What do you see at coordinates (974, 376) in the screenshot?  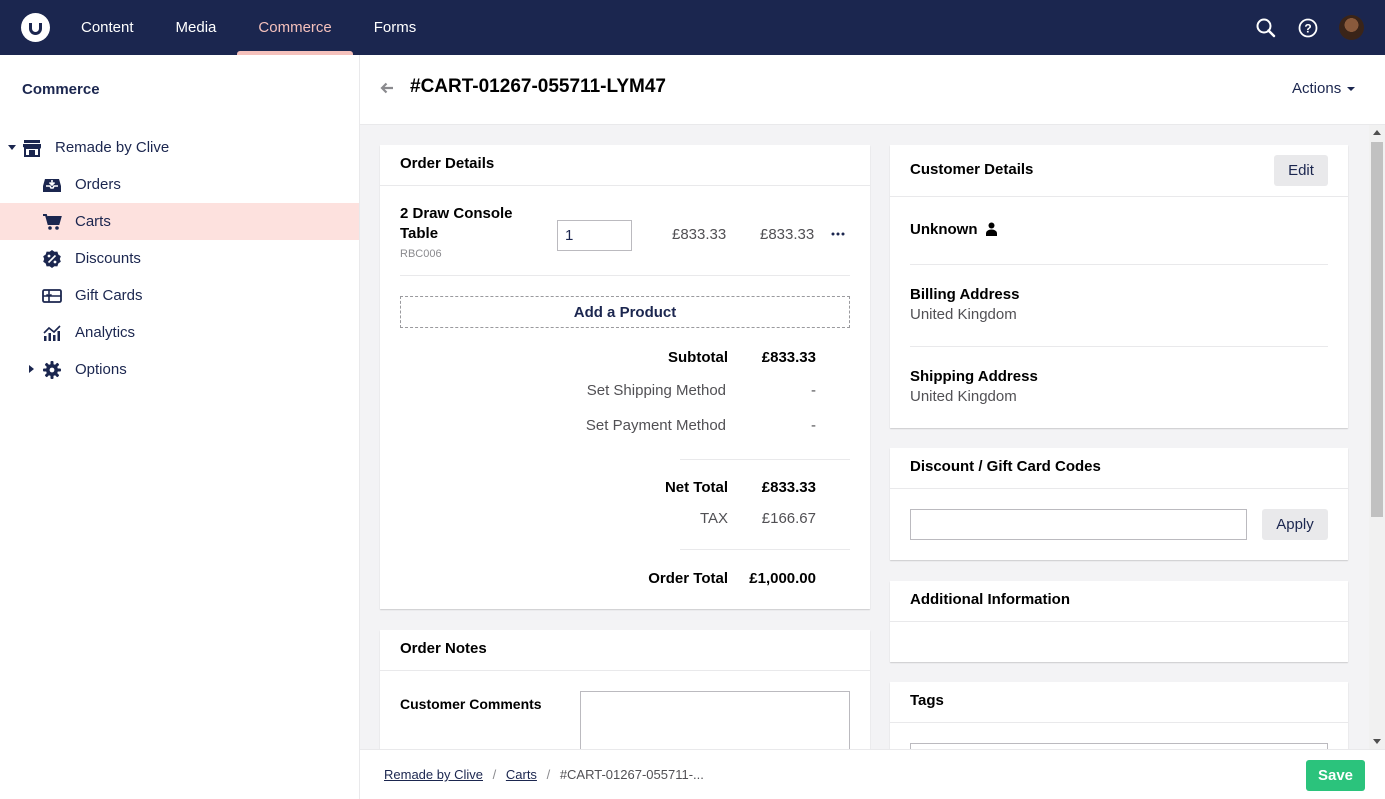 I see `shipping-address-label: Shipping Address` at bounding box center [974, 376].